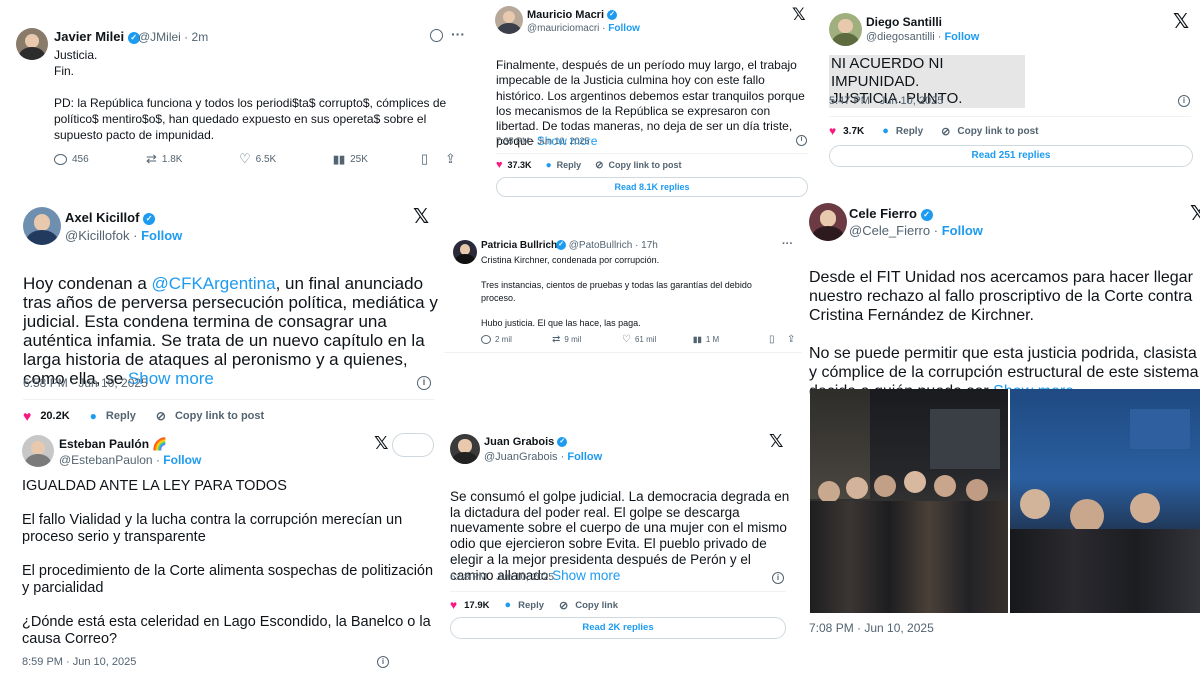 Image resolution: width=1200 pixels, height=675 pixels. Describe the element at coordinates (572, 15) in the screenshot. I see `author-name: Mauricio Macri ✓` at that location.